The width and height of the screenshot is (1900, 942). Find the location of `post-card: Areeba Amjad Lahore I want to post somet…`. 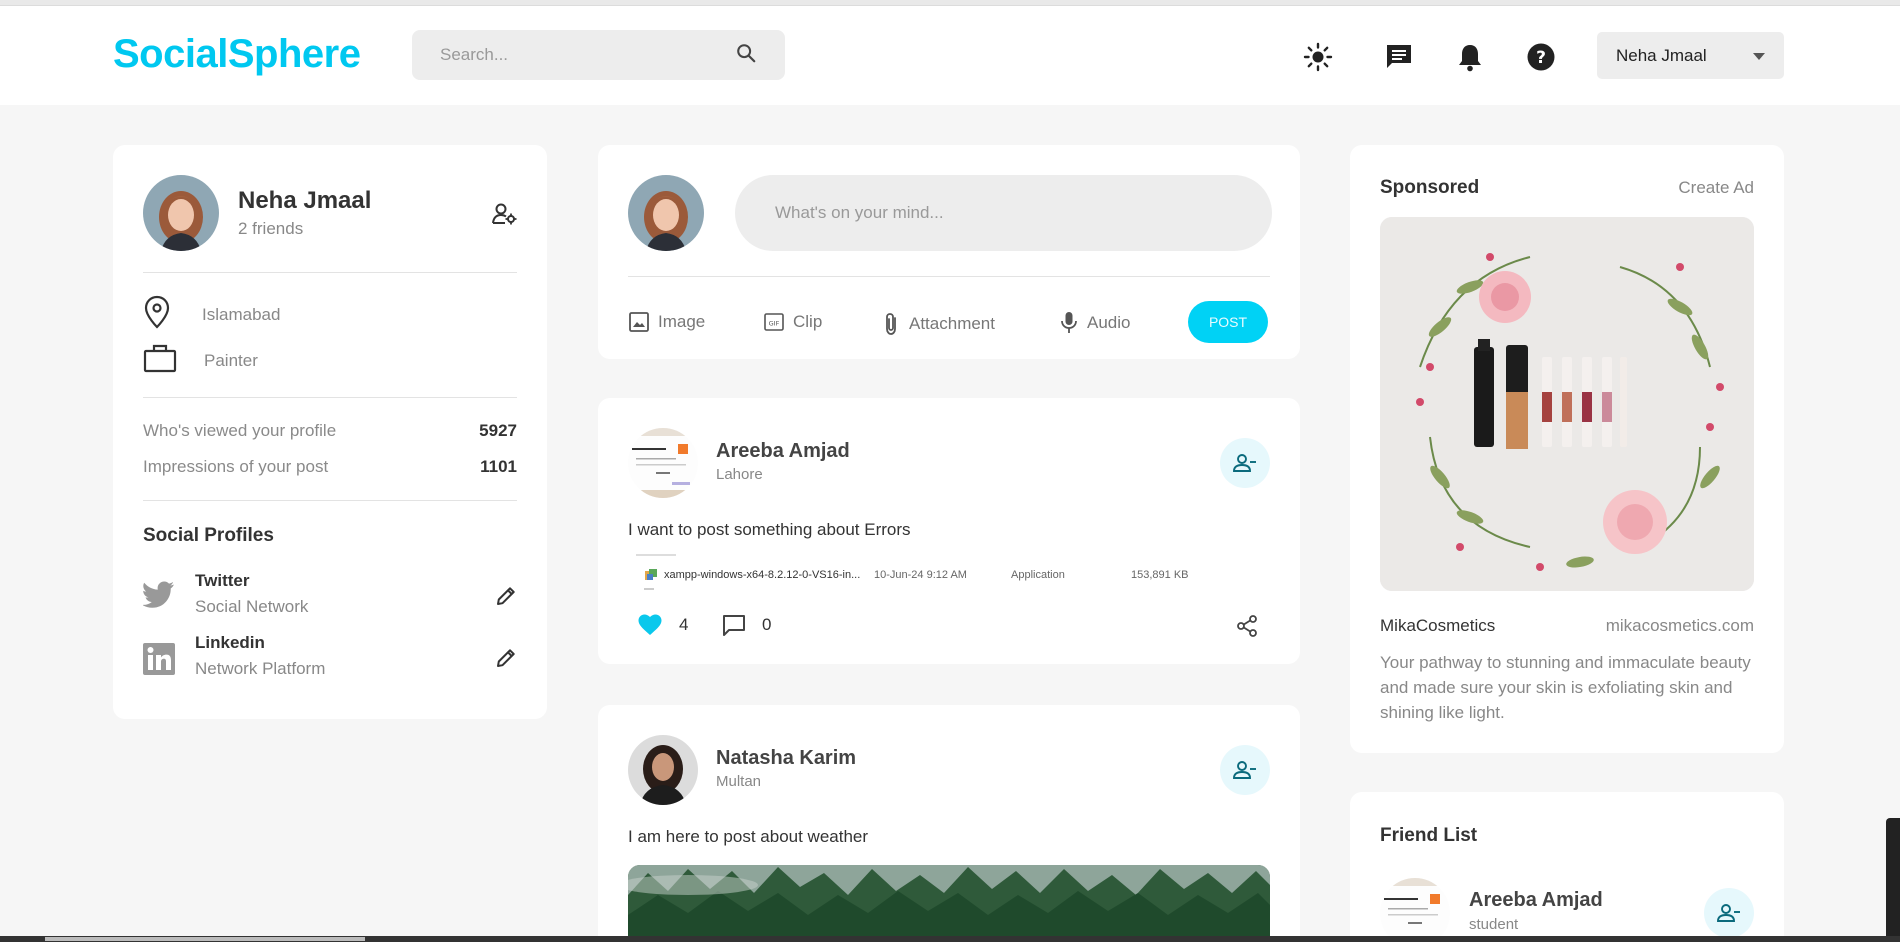

post-card: Areeba Amjad Lahore I want to post somet… is located at coordinates (949, 531).